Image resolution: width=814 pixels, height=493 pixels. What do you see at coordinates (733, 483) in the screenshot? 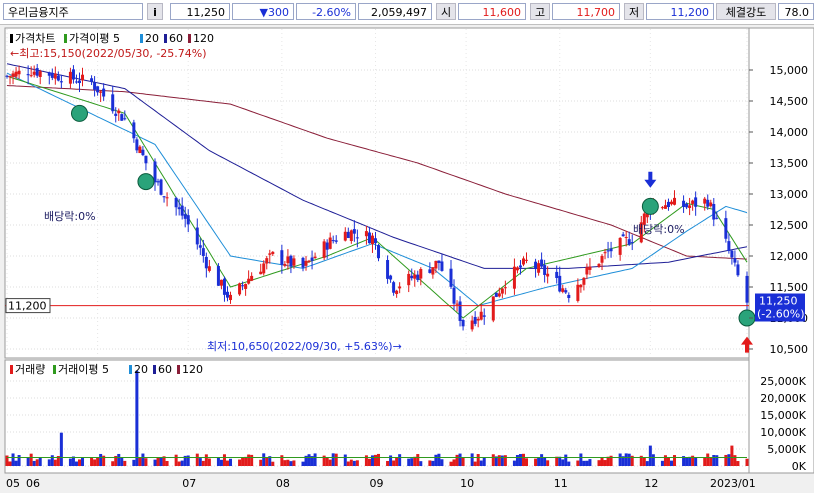
I see `x-tick-label: 2023/01` at bounding box center [733, 483].